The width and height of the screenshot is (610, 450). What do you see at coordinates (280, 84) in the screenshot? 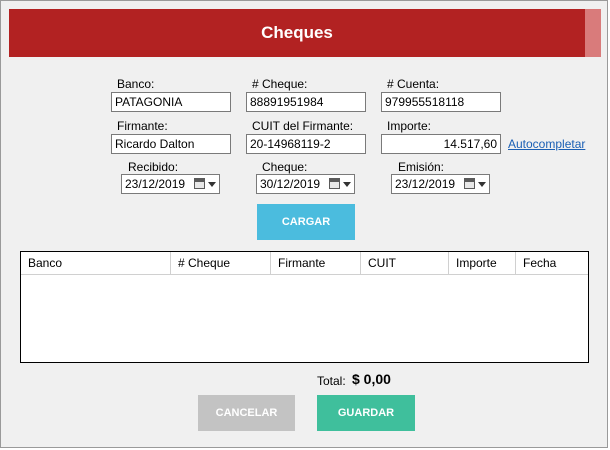
I see `numero-cheque-label: # Cheque:` at bounding box center [280, 84].